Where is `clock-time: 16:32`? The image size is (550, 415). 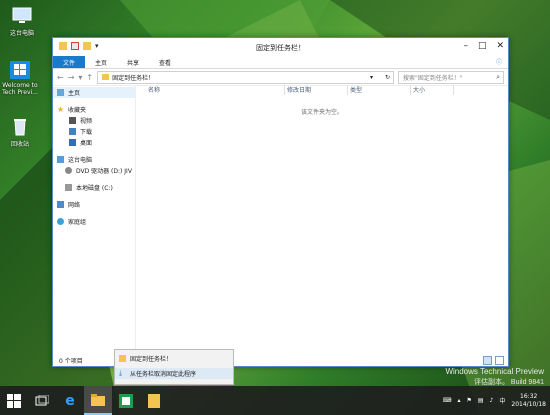
clock-time: 16:32 is located at coordinates (529, 396).